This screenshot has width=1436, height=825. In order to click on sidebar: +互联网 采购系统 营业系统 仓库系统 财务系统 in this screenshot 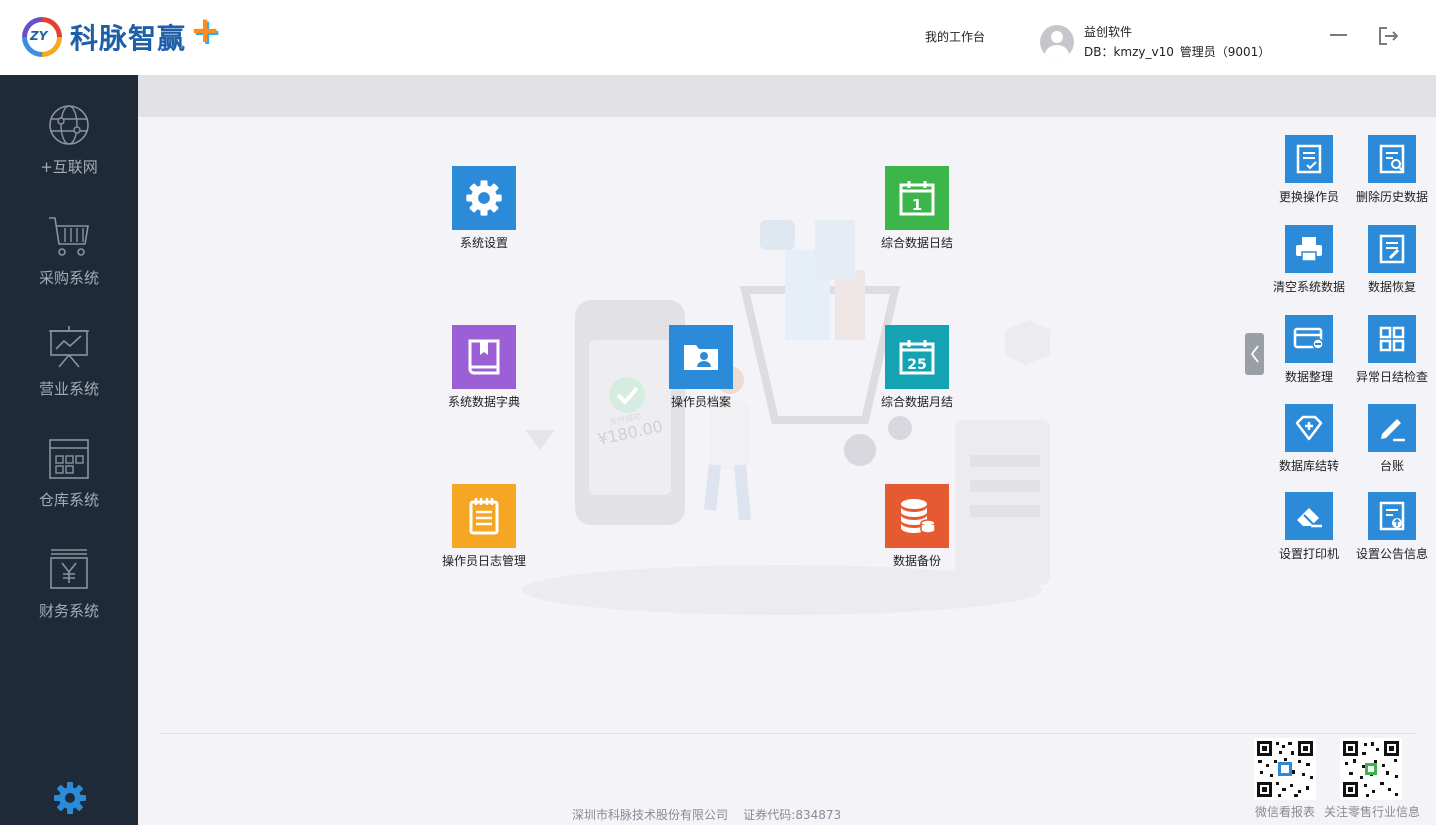, I will do `click(69, 450)`.